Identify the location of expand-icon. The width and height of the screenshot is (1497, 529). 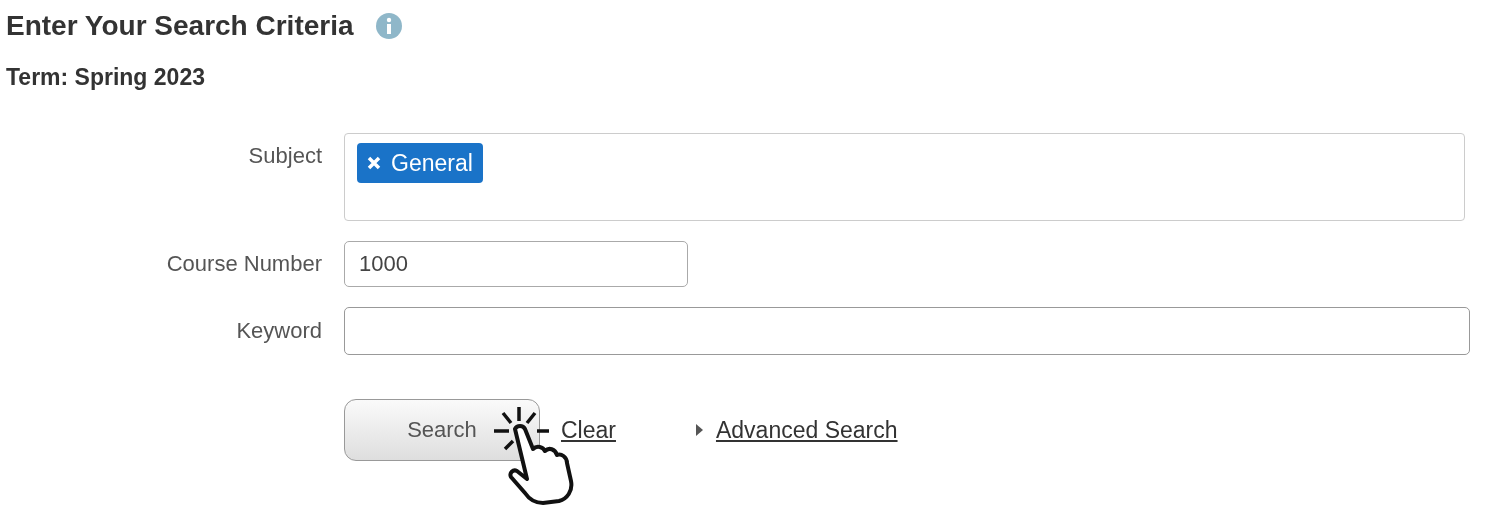
(698, 430).